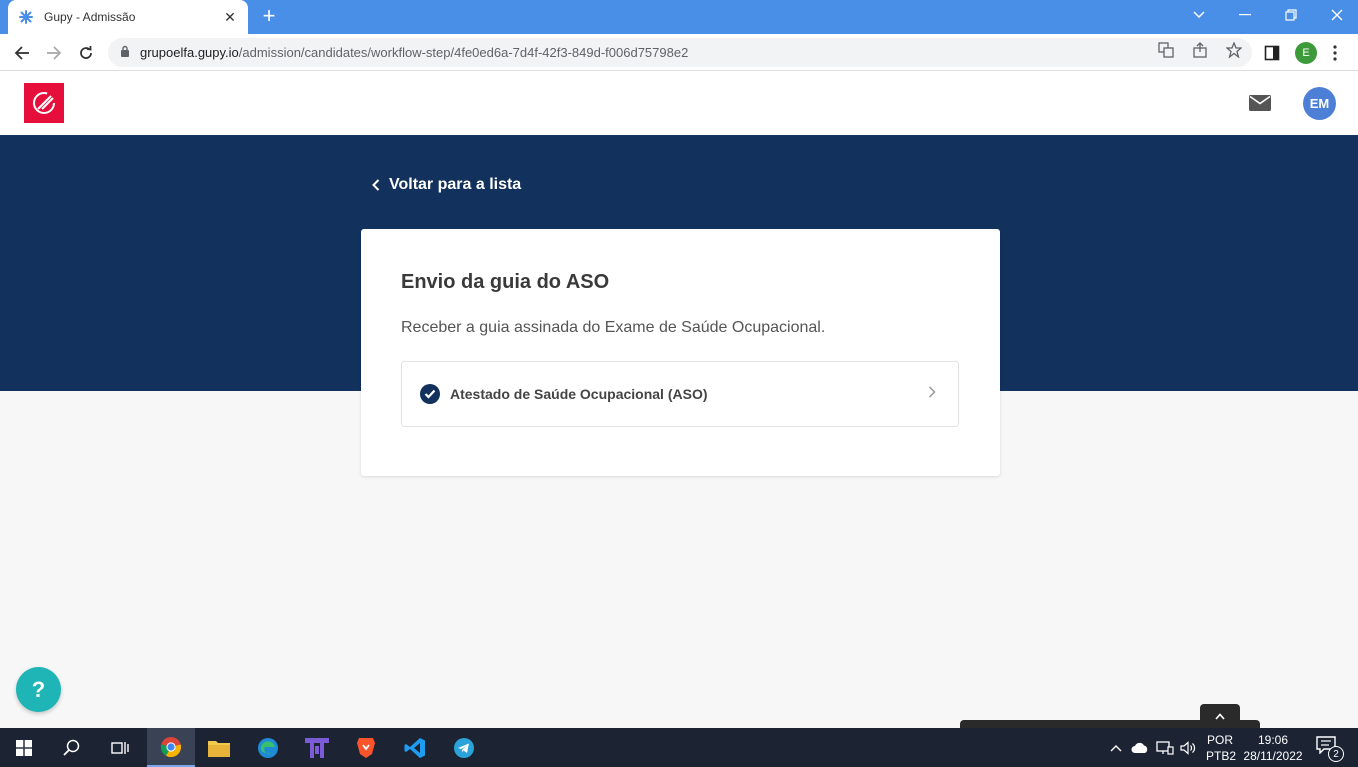  Describe the element at coordinates (317, 747) in the screenshot. I see `app-purple-icon` at that location.